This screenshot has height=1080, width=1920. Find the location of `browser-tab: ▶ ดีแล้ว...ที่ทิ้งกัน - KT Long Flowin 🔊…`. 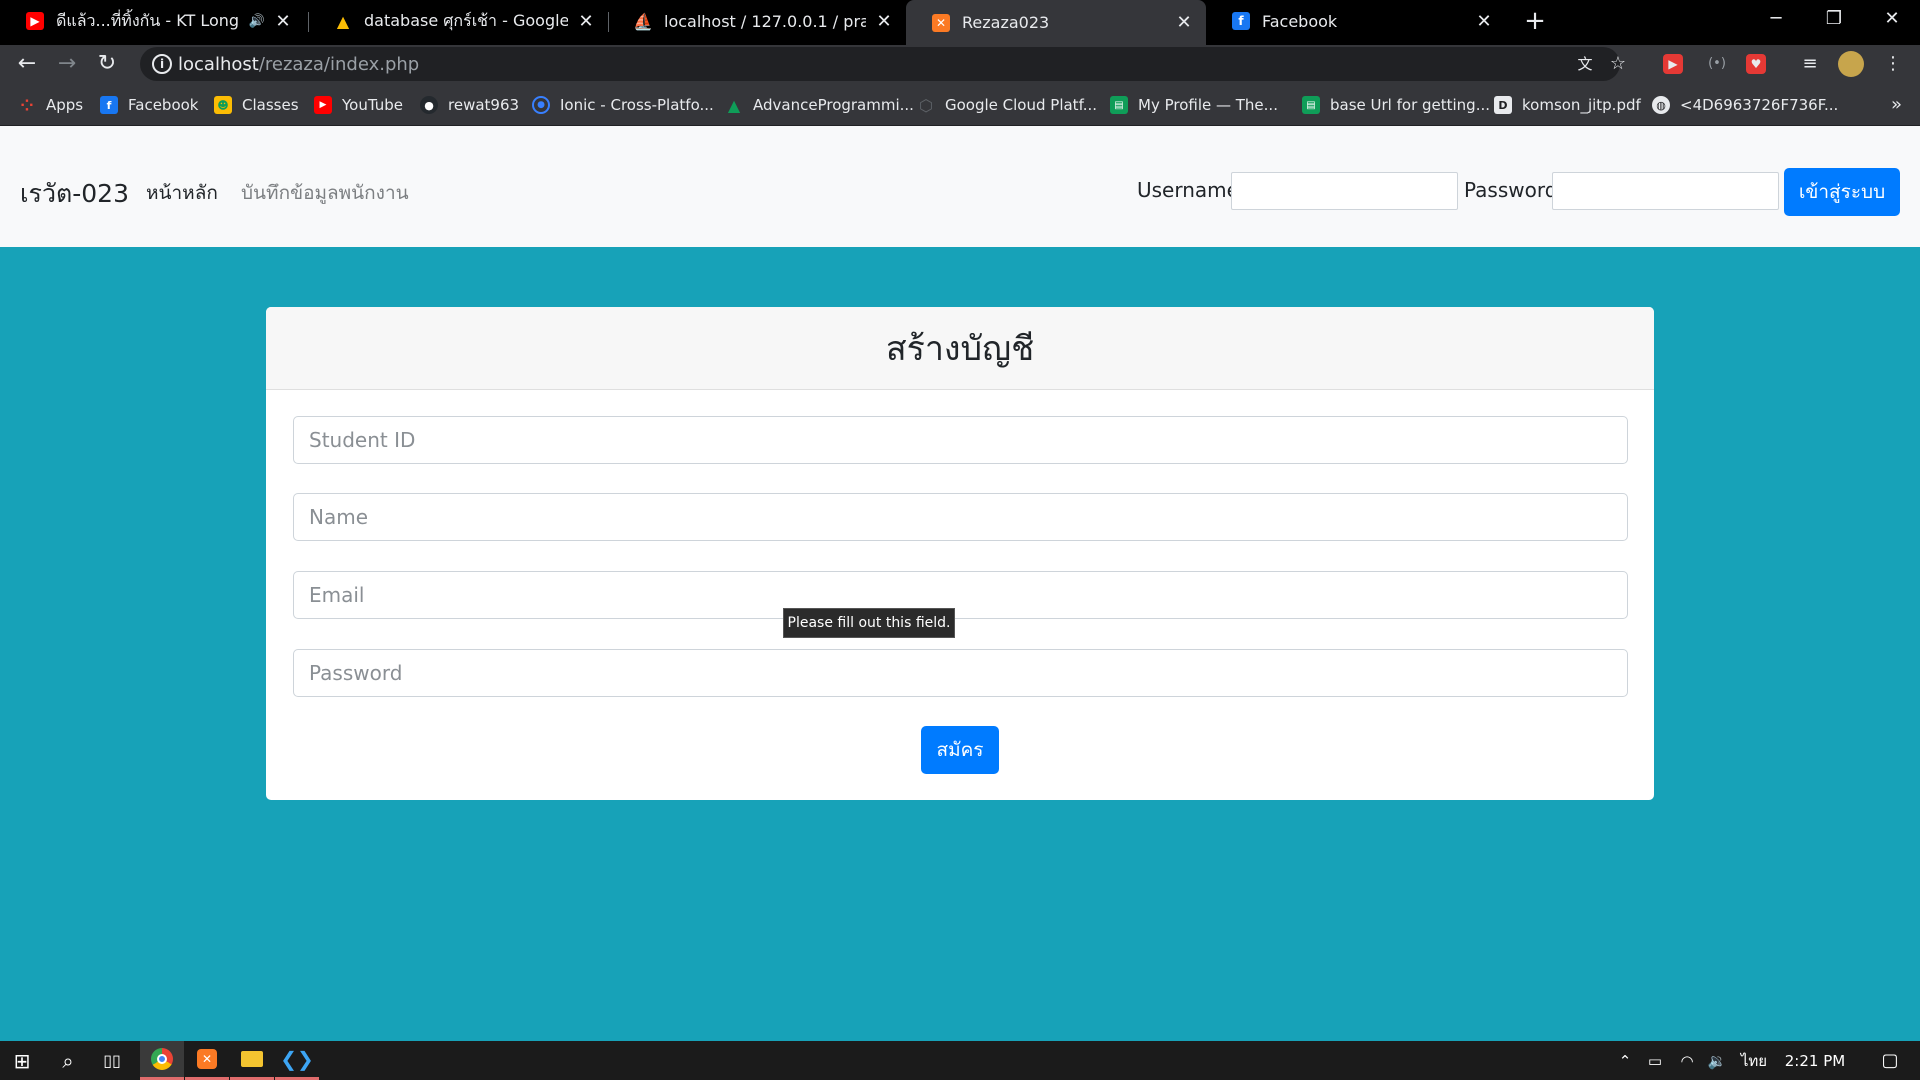

browser-tab: ▶ ดีแล้ว...ที่ทิ้งกัน - KT Long Flowin 🔊… is located at coordinates (152, 21).